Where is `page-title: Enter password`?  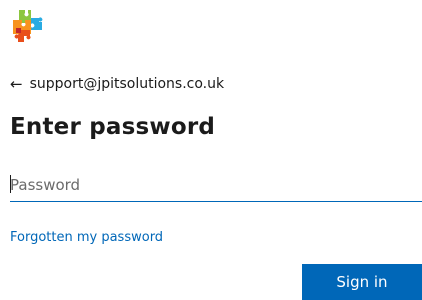
page-title: Enter password is located at coordinates (113, 127).